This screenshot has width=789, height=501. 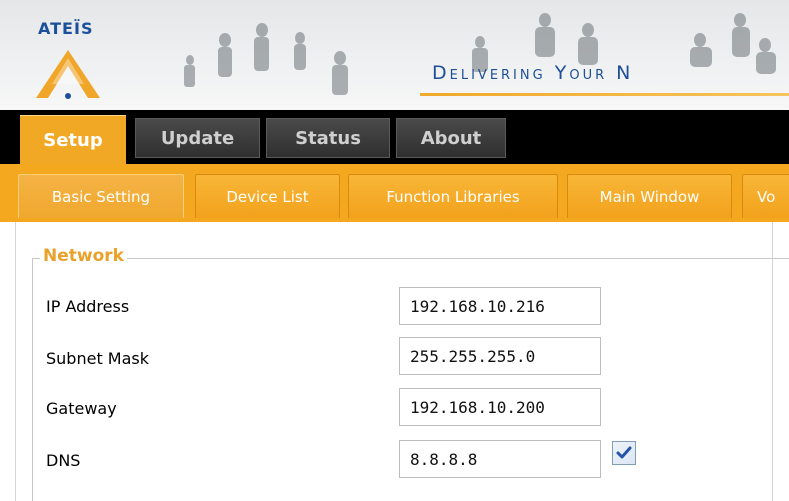 I want to click on subnet-mask-field: 255.255.255.0, so click(x=500, y=356).